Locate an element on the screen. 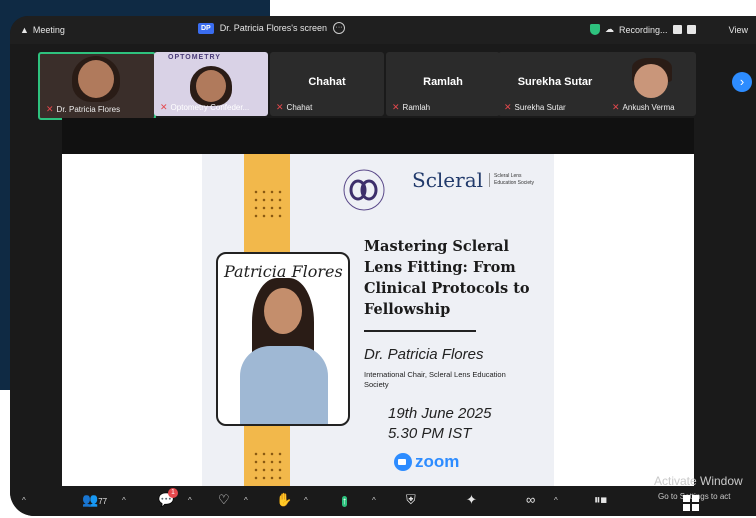  windows-logo-icon is located at coordinates (691, 503).